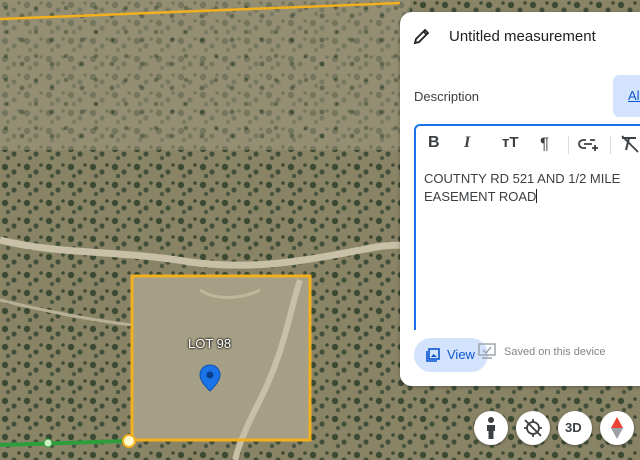  Describe the element at coordinates (528, 144) in the screenshot. I see `format-toolbar: B I тT ¶` at that location.